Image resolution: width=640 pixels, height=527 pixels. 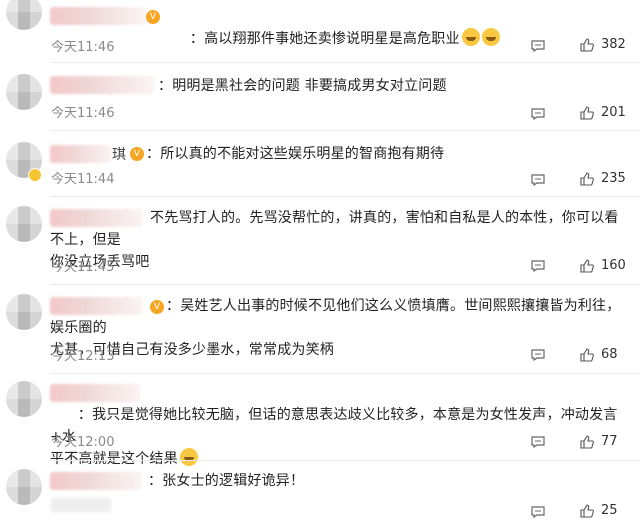 I want to click on timestamp, so click(x=81, y=505).